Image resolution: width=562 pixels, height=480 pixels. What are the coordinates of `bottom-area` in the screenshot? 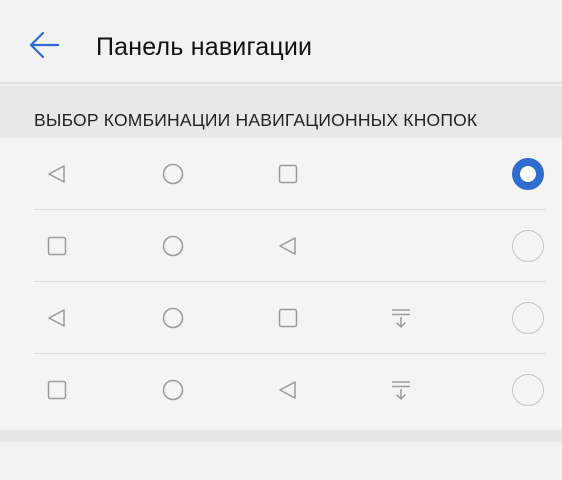 It's located at (281, 461).